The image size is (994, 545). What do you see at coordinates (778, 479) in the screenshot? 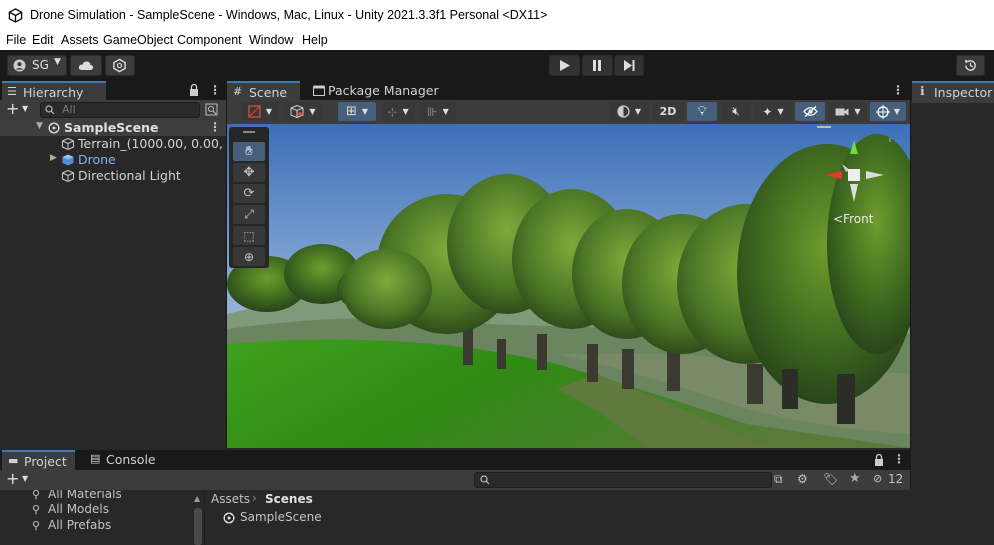
I see `search-by-type-icon: ⧉` at bounding box center [778, 479].